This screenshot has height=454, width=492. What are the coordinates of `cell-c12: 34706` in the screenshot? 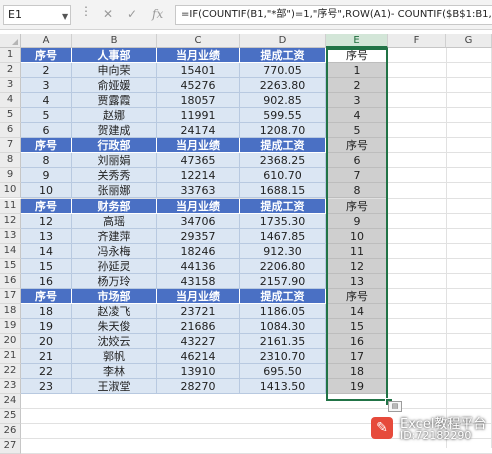 It's located at (198, 221).